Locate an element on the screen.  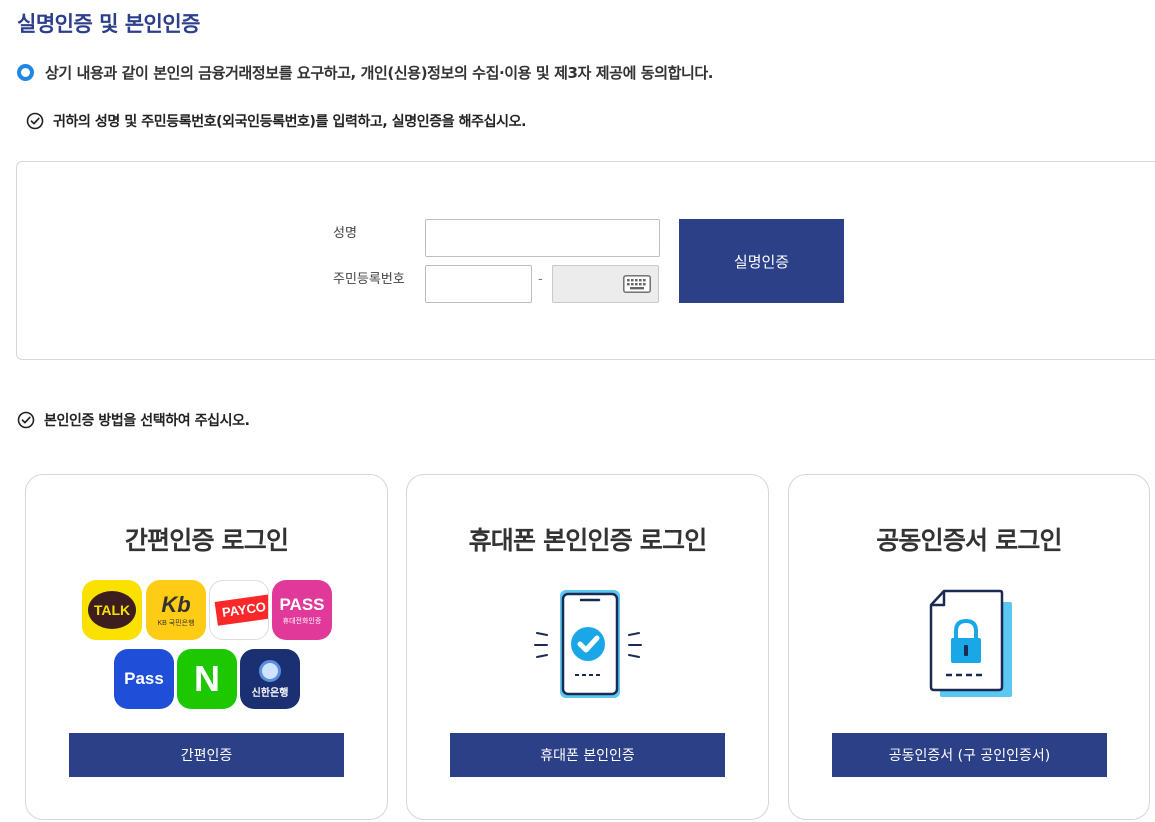
method-row: 본인인증 방법을 선택하여 주십시오. is located at coordinates (133, 420).